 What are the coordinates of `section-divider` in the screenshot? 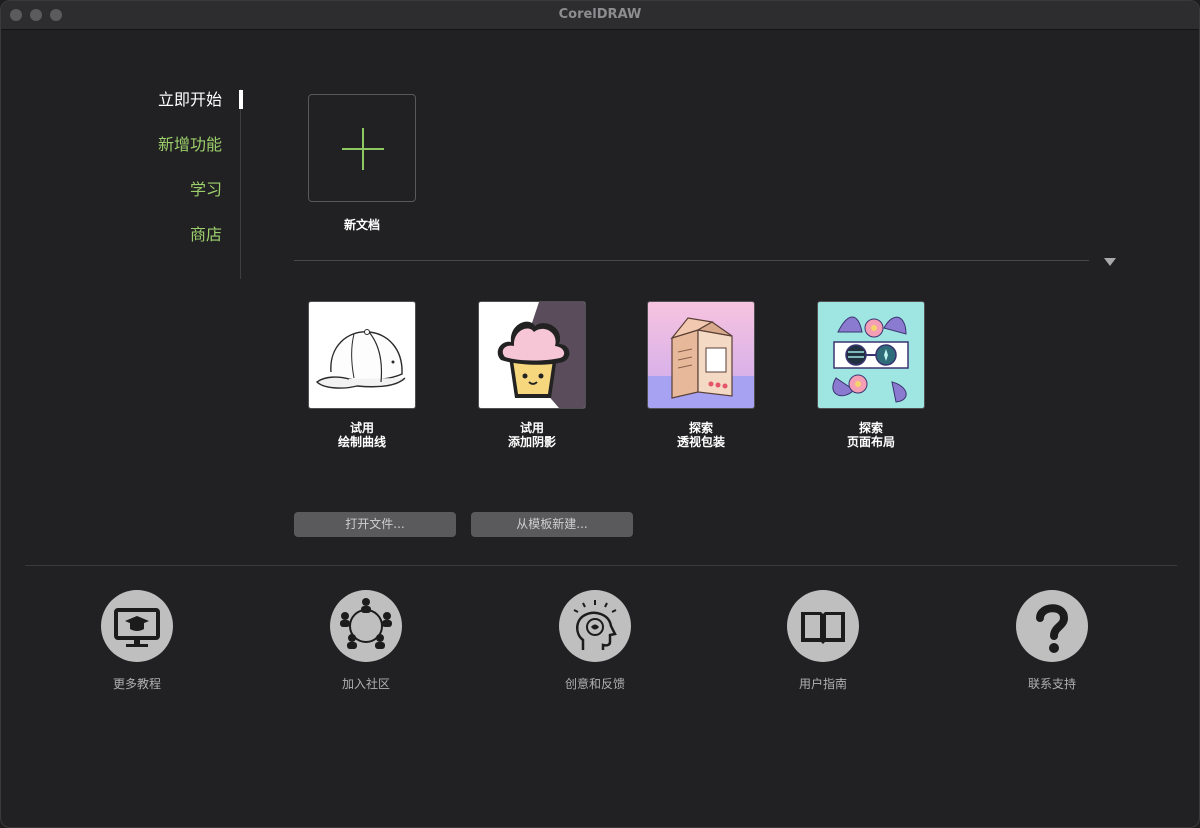 It's located at (691, 260).